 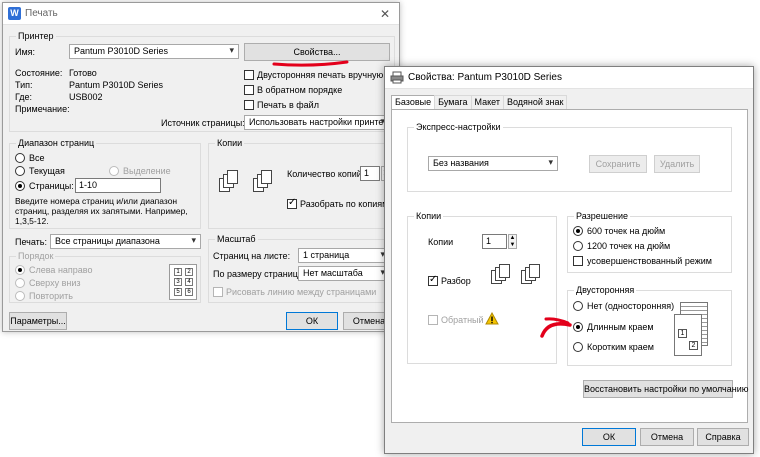 I want to click on print-dialog-titlebar: W Печать ✕, so click(x=201, y=14).